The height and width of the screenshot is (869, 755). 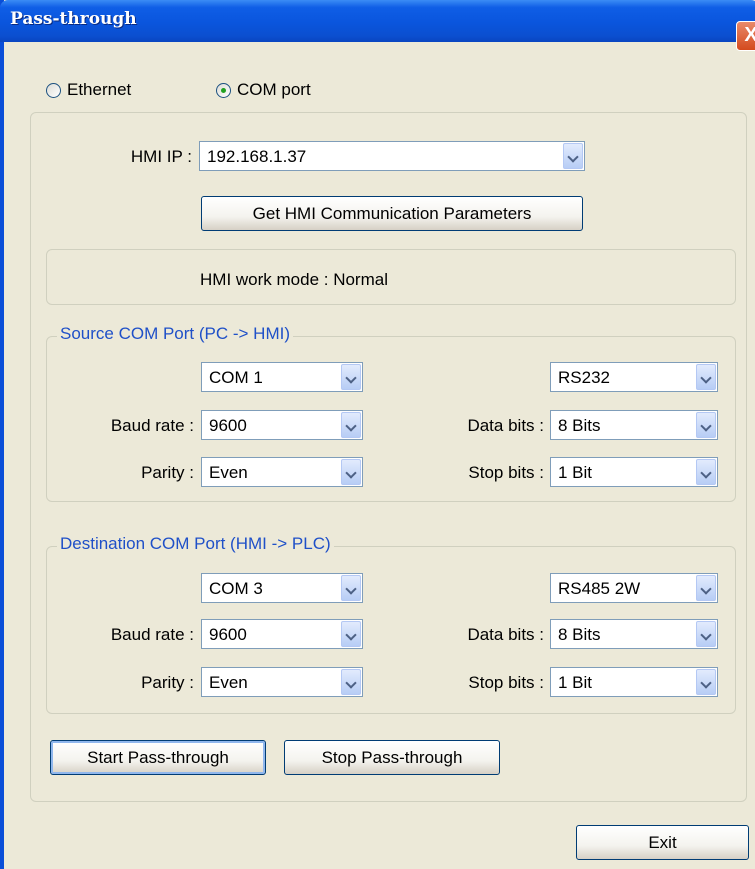 What do you see at coordinates (274, 89) in the screenshot?
I see `com-port-radio-label: COM port` at bounding box center [274, 89].